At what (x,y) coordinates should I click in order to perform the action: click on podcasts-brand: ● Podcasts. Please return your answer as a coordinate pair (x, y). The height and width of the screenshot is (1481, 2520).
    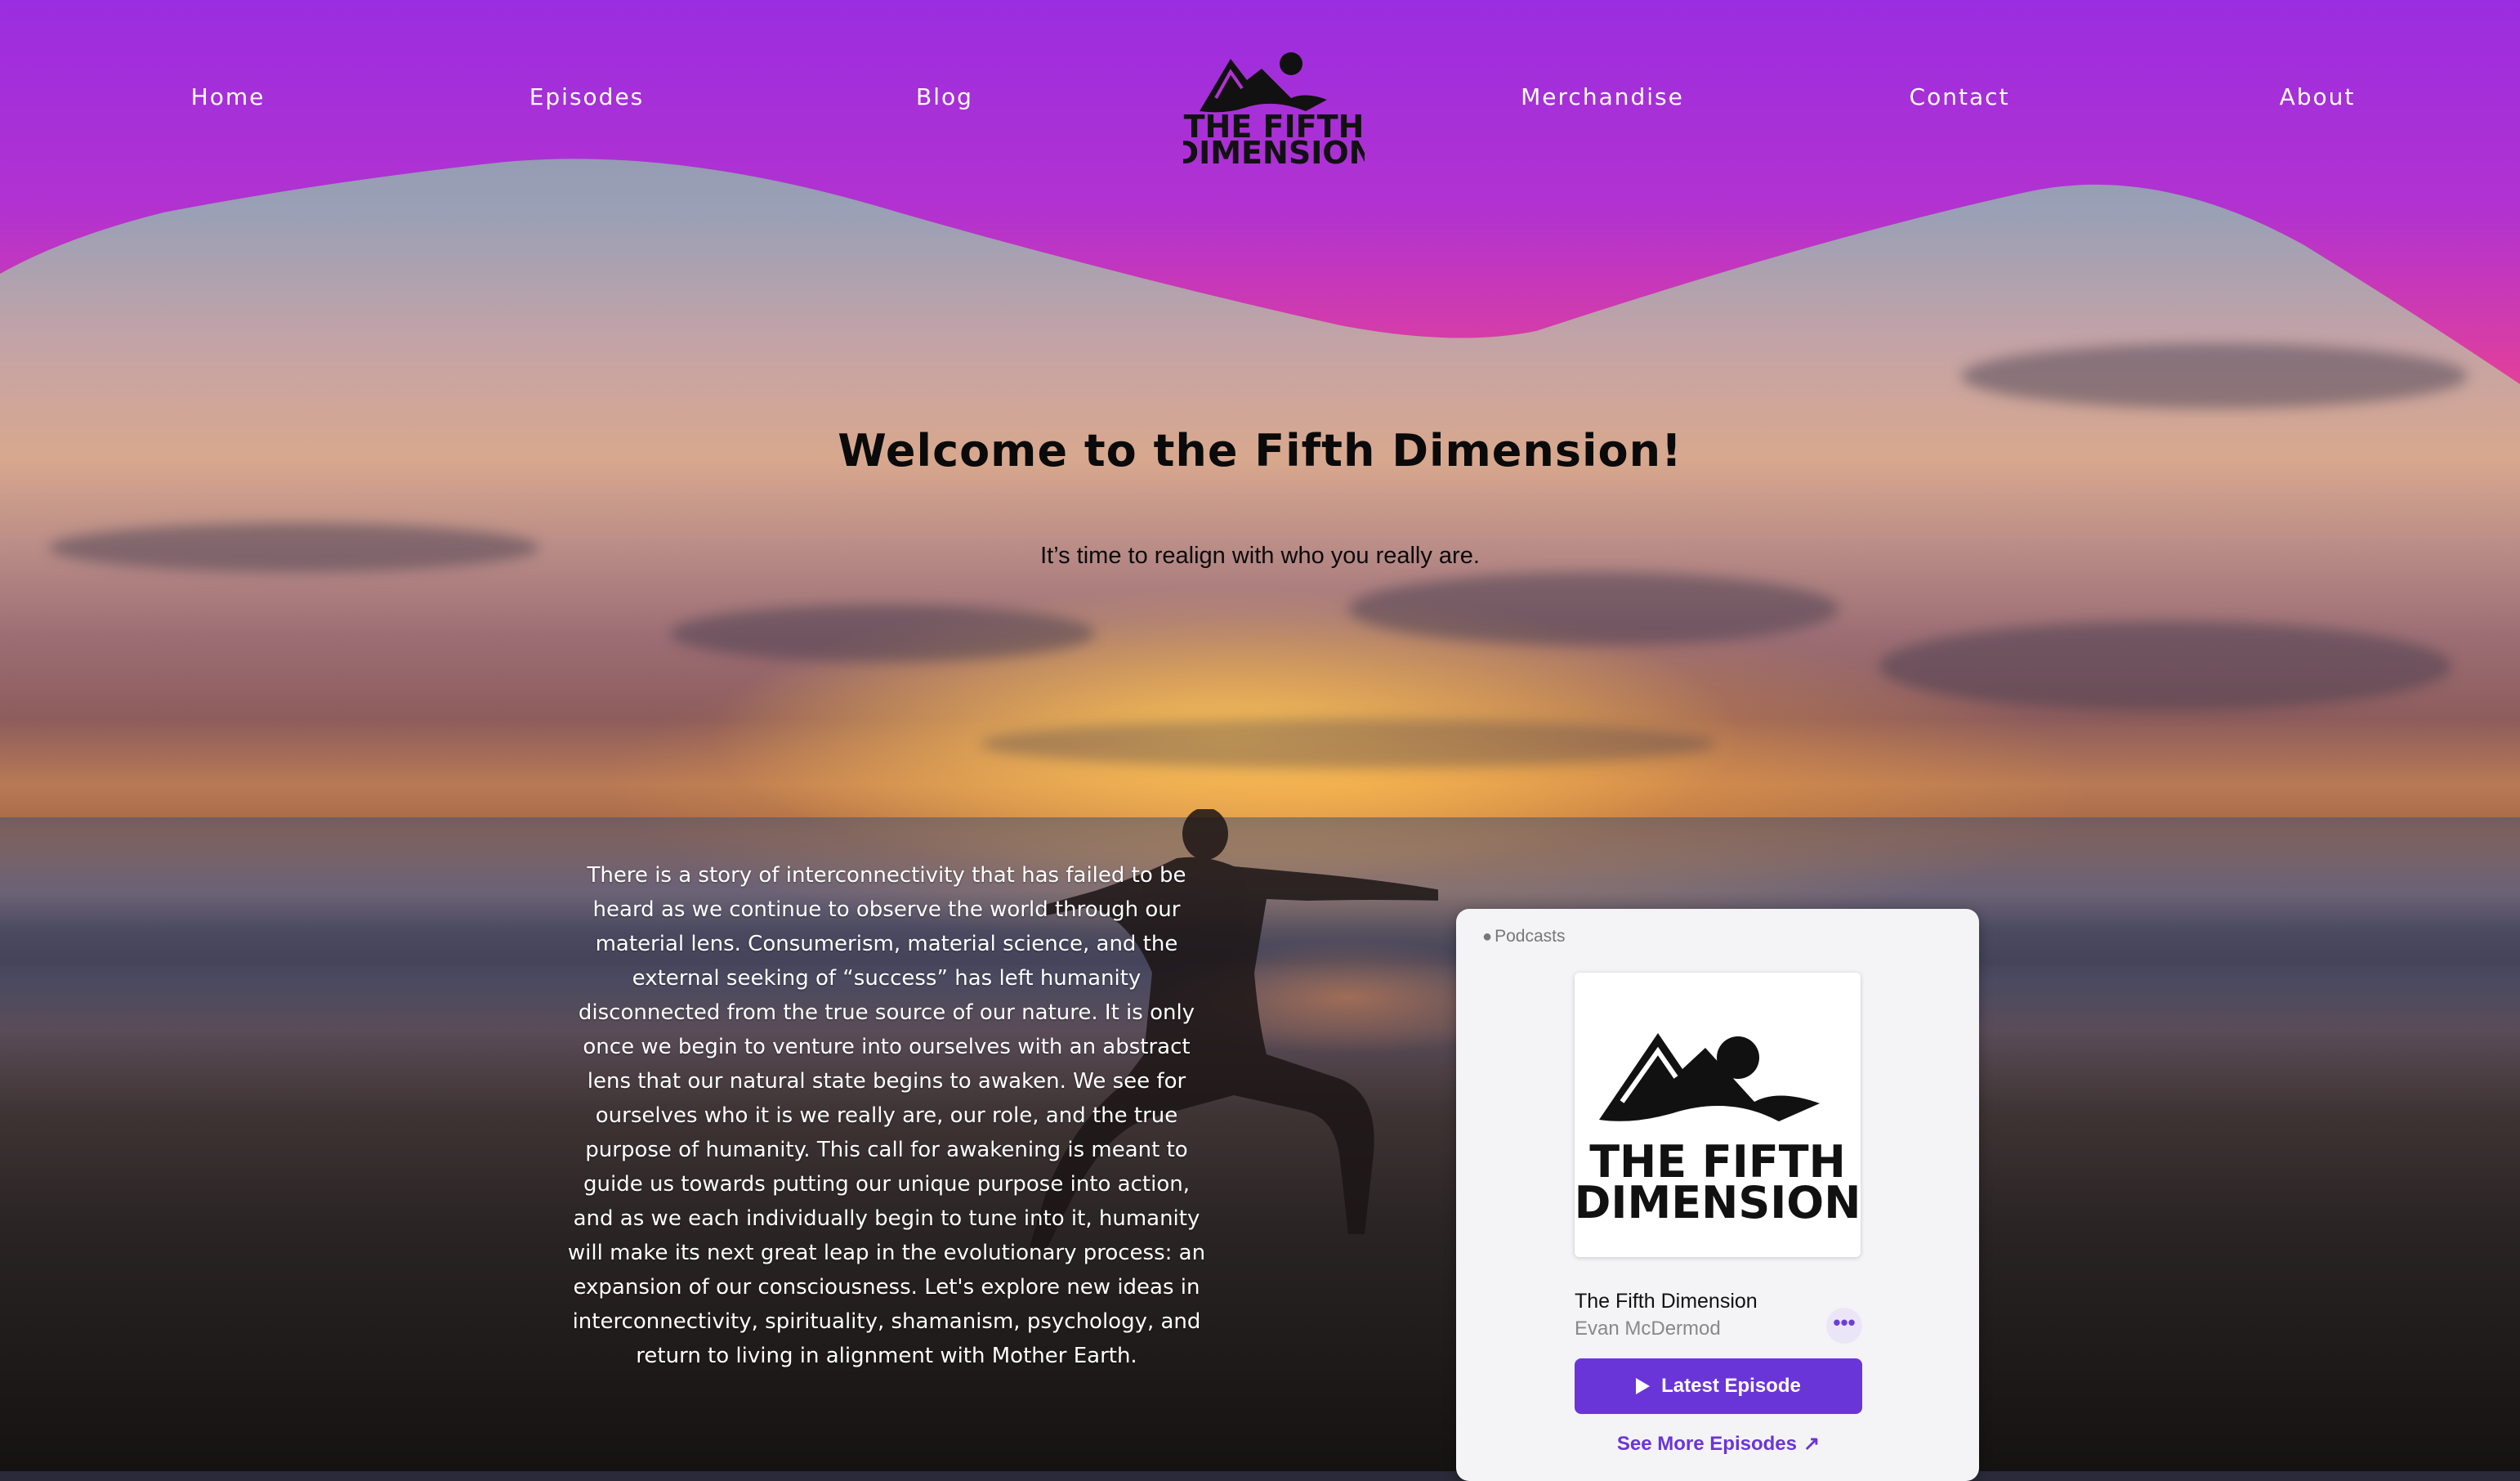
    Looking at the image, I should click on (1523, 936).